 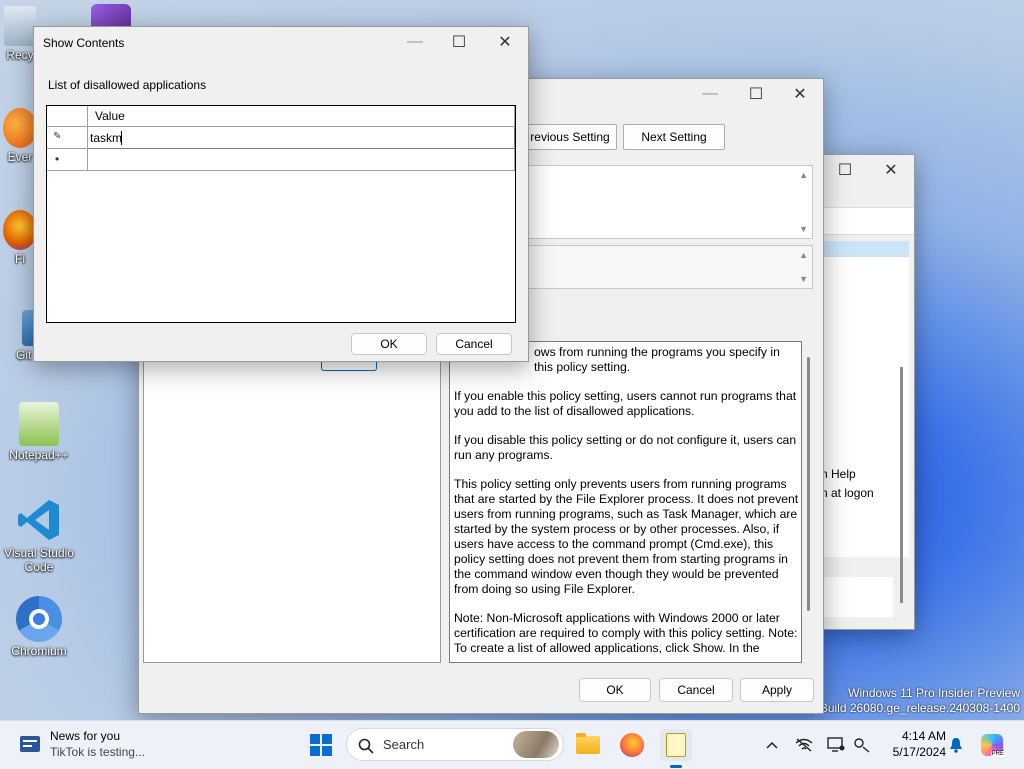 I want to click on taskbar: News for you TikTok is testing... Search, so click(x=512, y=744).